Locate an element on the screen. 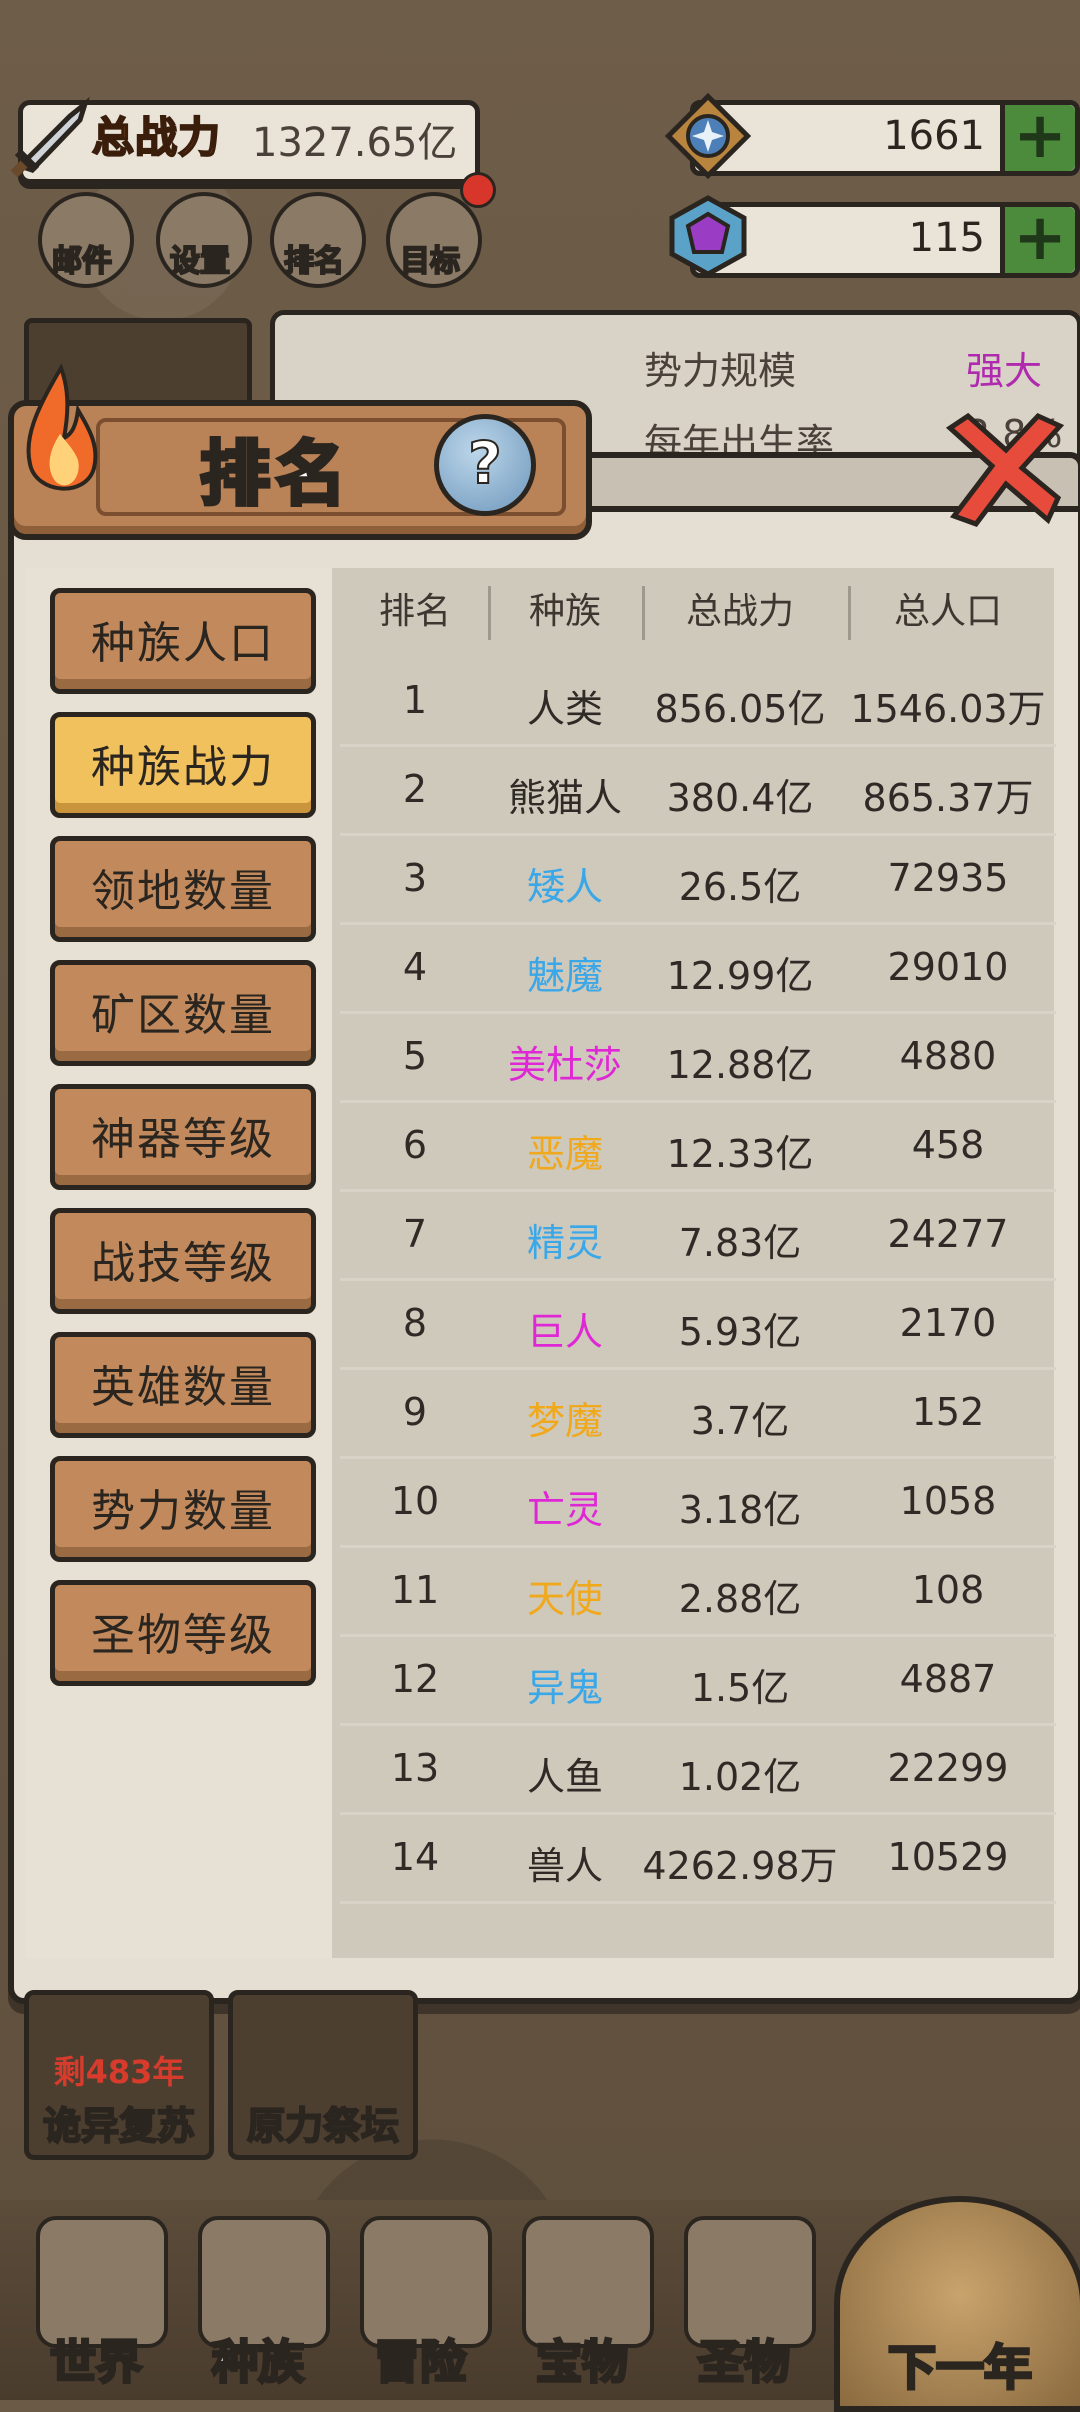 This screenshot has height=2412, width=1080. sword-icon is located at coordinates (50, 137).